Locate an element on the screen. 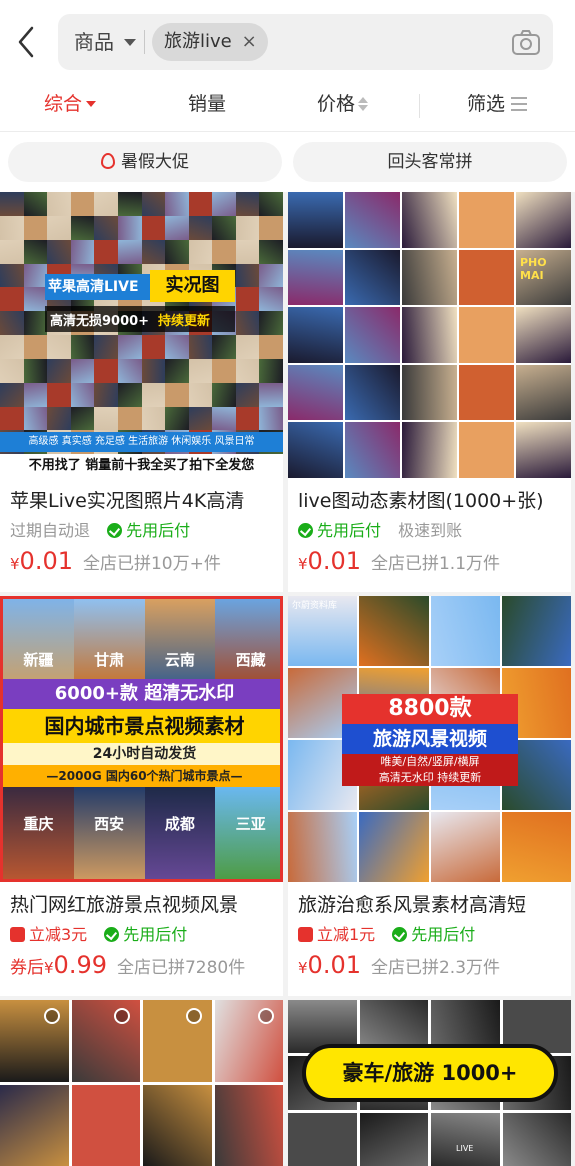 The image size is (575, 1166). tag-fast-arrival: 极速到账 is located at coordinates (430, 530).